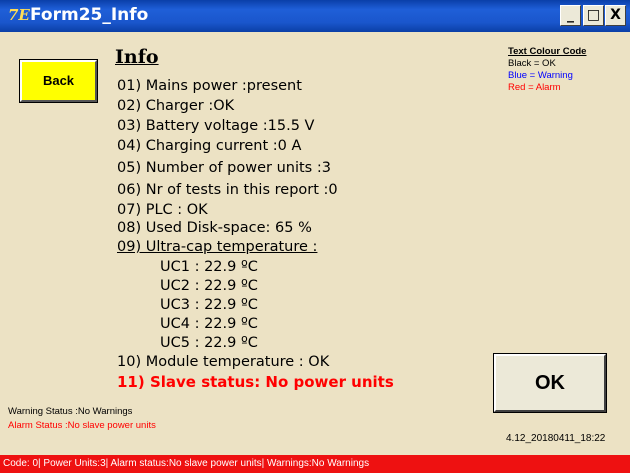 The width and height of the screenshot is (630, 473). I want to click on title-bar: 7E Form25_Info _ □ X, so click(315, 16).